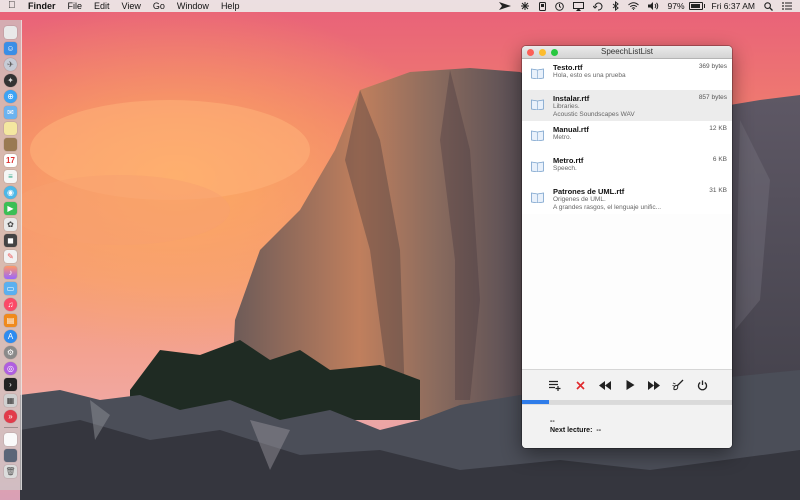 This screenshot has width=800, height=500. What do you see at coordinates (594, 114) in the screenshot?
I see `file-preview-line: Acoustic Soundscapes WAV` at bounding box center [594, 114].